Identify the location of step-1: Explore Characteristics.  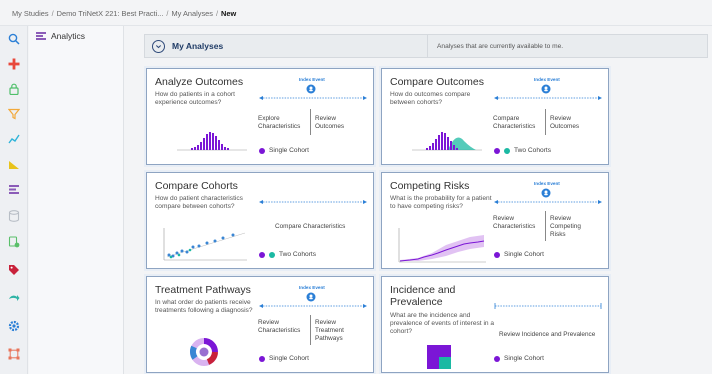
(279, 122).